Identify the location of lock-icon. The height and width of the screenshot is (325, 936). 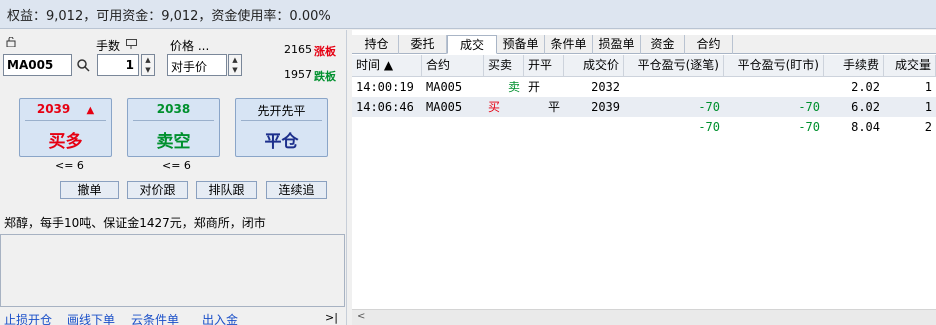
(12, 42).